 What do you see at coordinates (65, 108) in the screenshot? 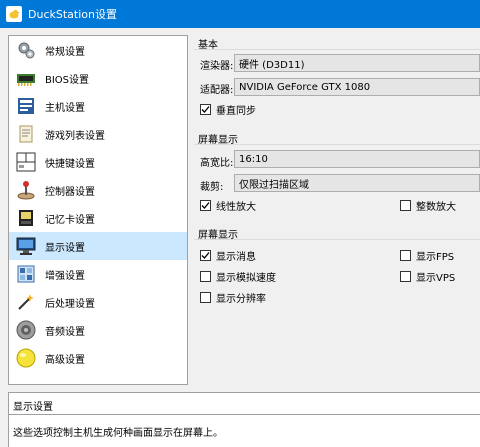
I see `sidebar-item-label: 主机设置` at bounding box center [65, 108].